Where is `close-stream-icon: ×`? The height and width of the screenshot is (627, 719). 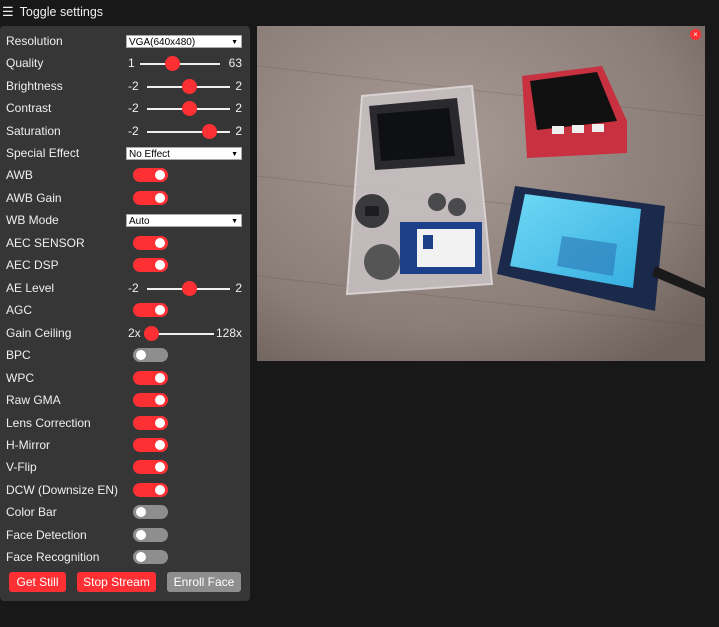 close-stream-icon: × is located at coordinates (695, 34).